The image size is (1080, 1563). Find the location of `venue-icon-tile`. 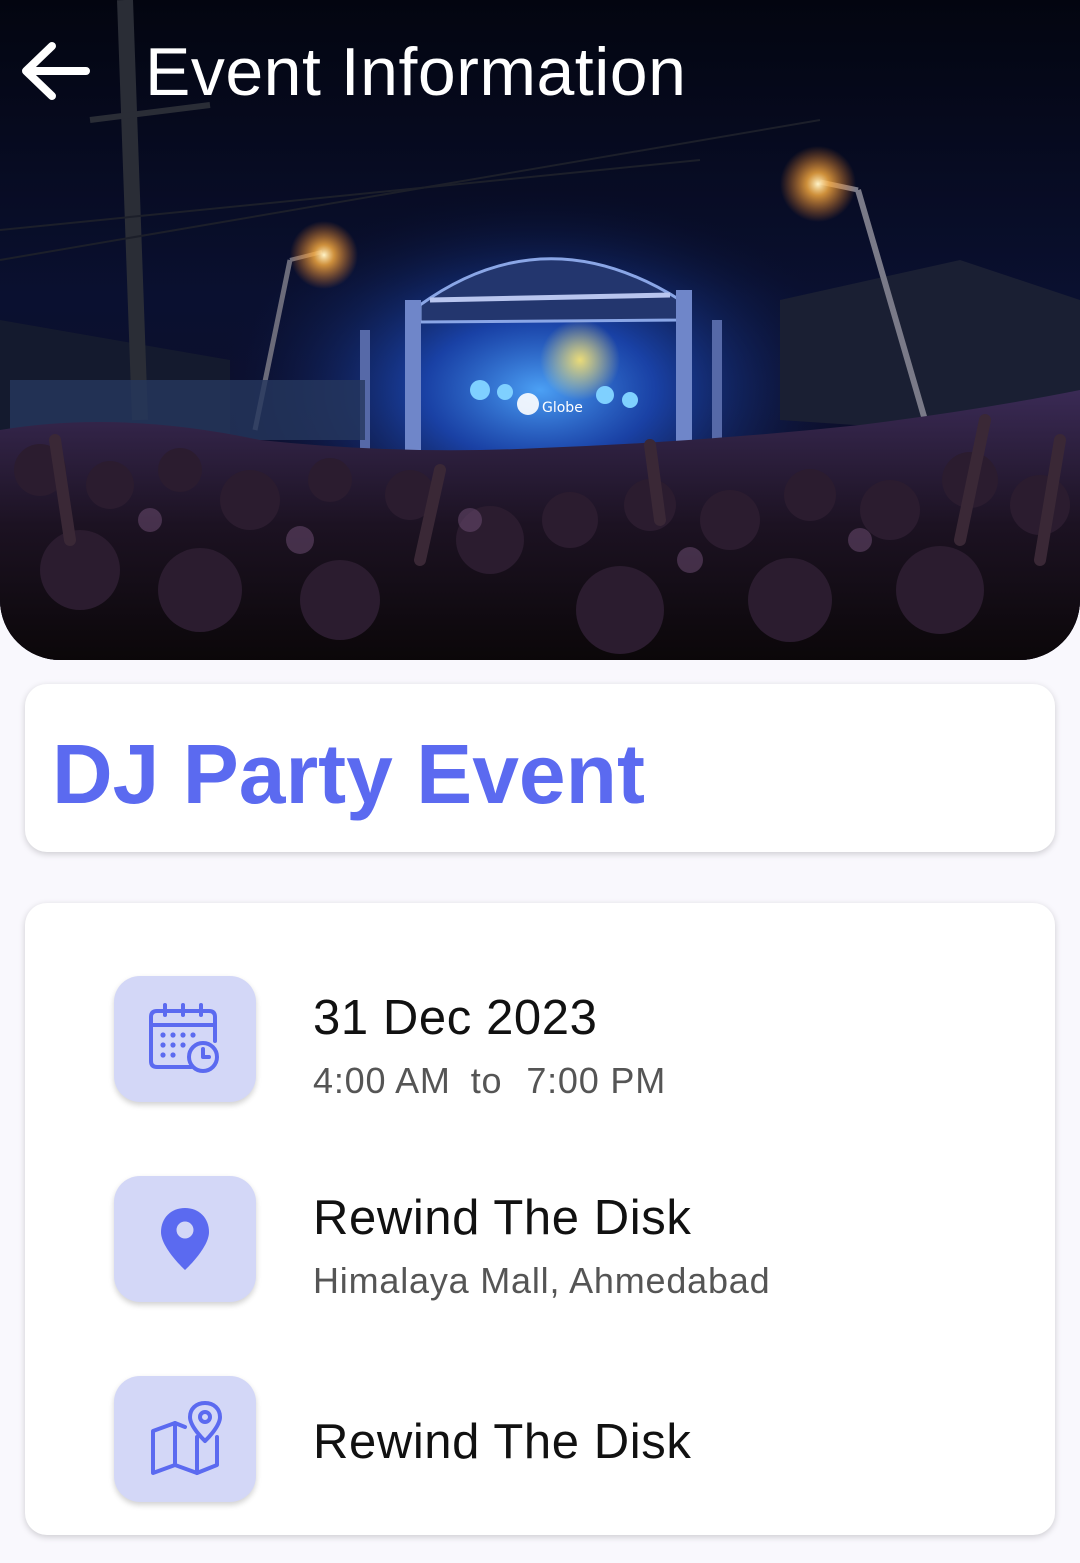

venue-icon-tile is located at coordinates (185, 1239).